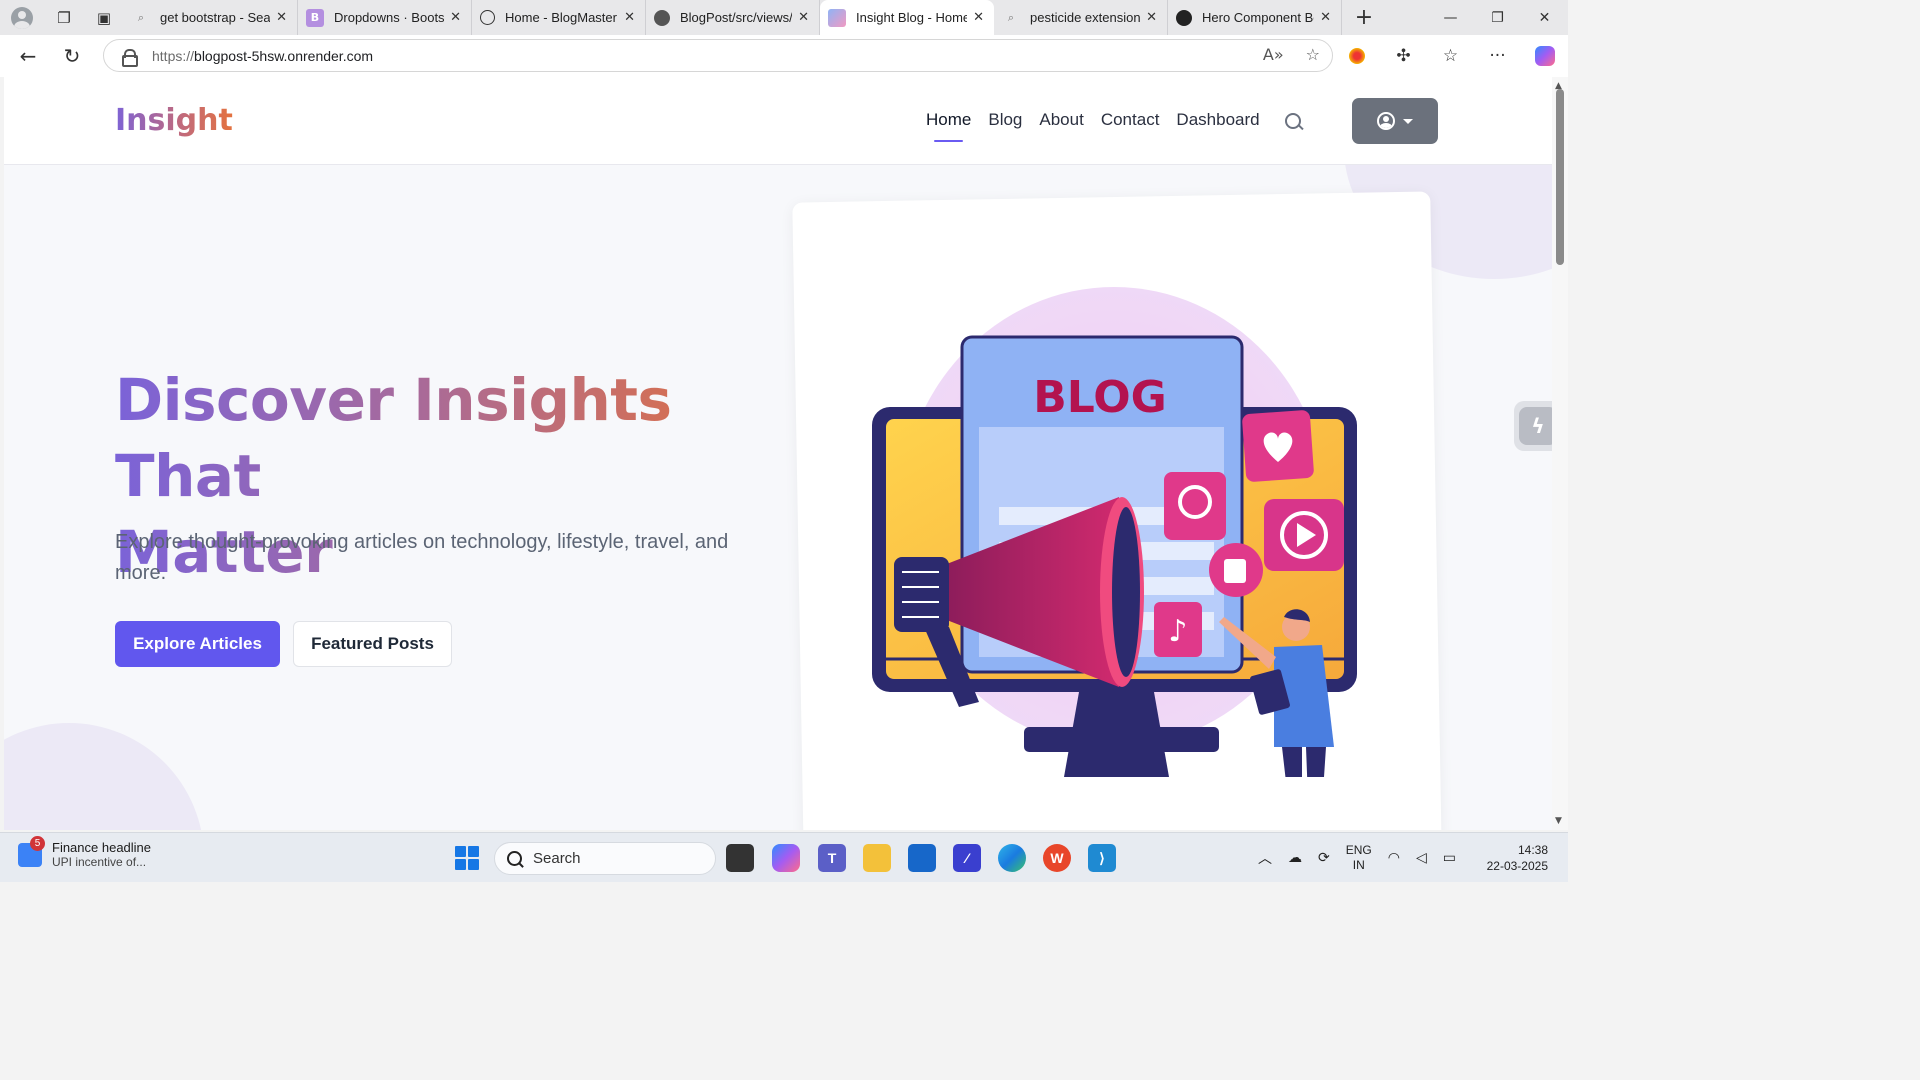  Describe the element at coordinates (1235, 571) in the screenshot. I see `thumbs-up-glyph` at that location.